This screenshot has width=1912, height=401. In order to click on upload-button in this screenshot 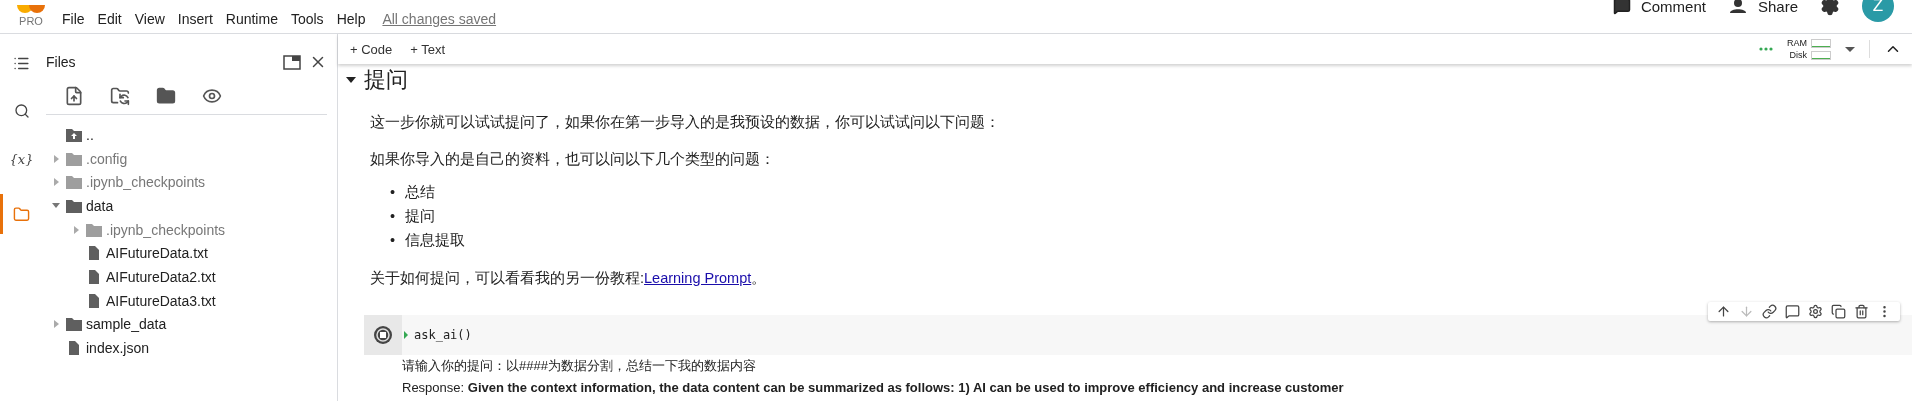, I will do `click(74, 96)`.